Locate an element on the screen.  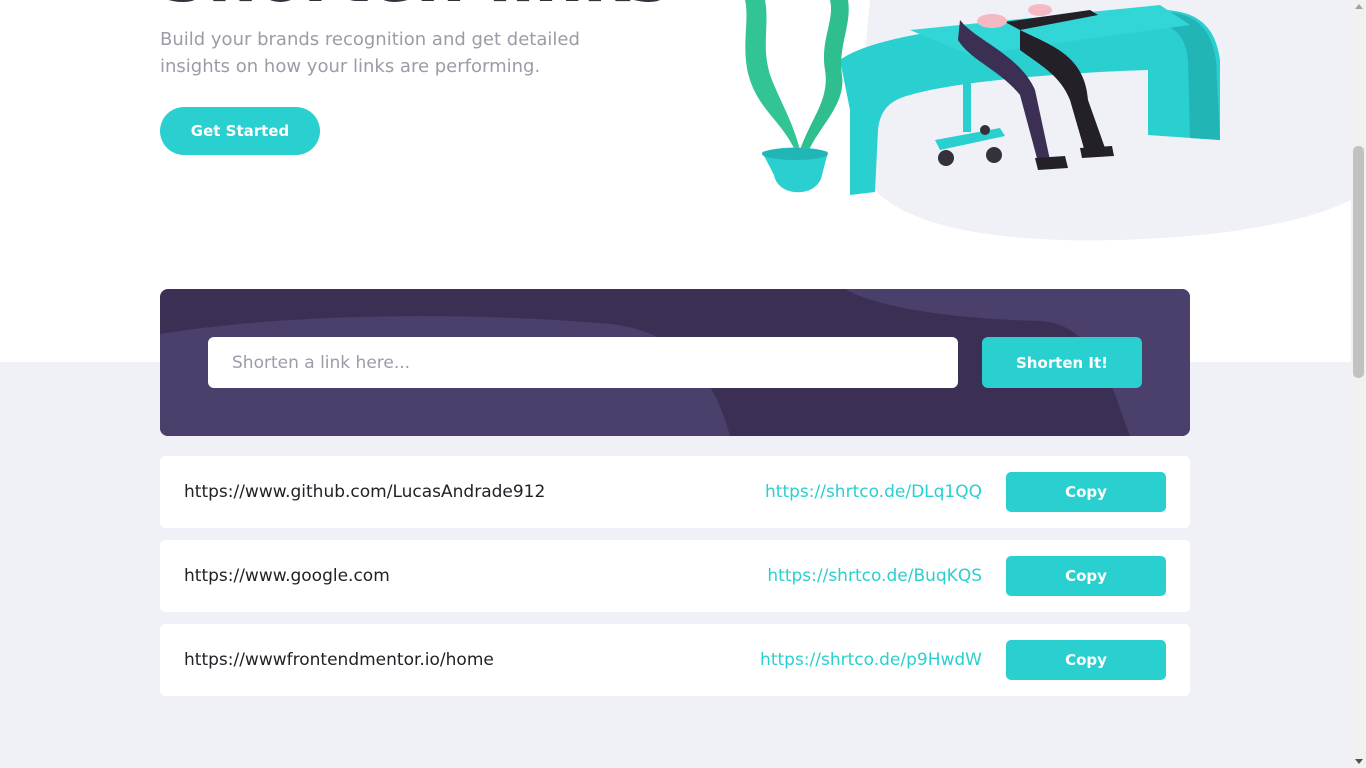
shorten-button: Shorten It! is located at coordinates (1062, 362).